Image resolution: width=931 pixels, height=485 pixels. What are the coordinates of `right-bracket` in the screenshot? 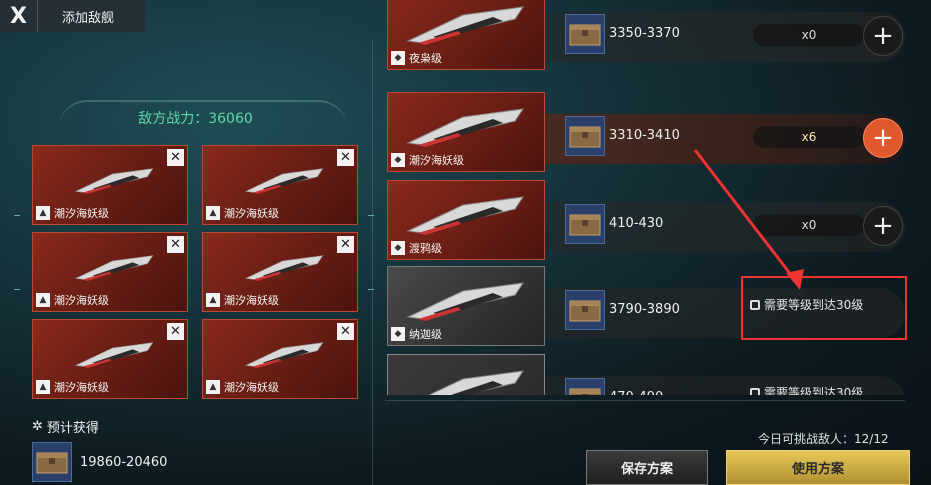 It's located at (371, 252).